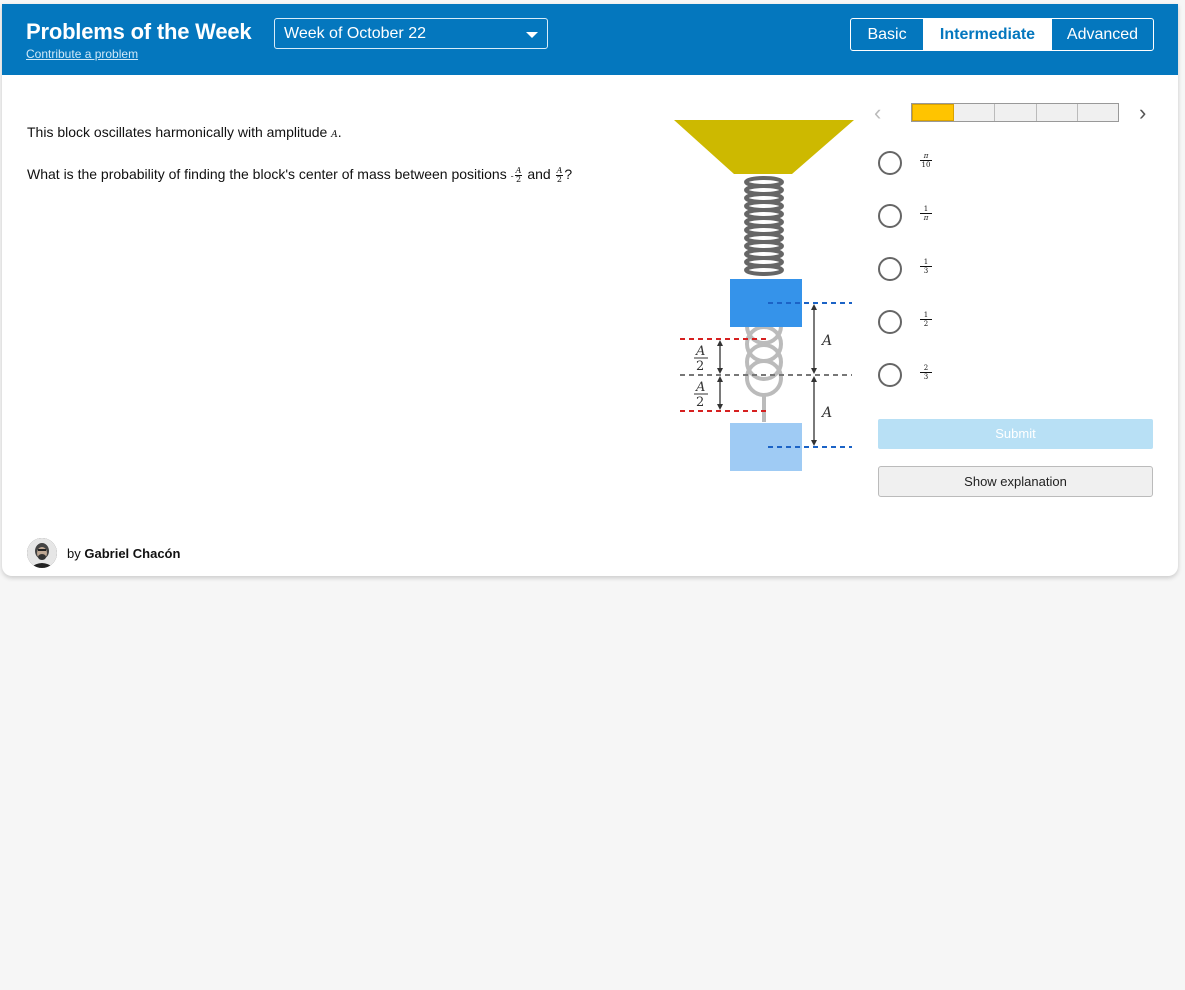  I want to click on level-toggle: Basic Intermediate Advanced, so click(1002, 34).